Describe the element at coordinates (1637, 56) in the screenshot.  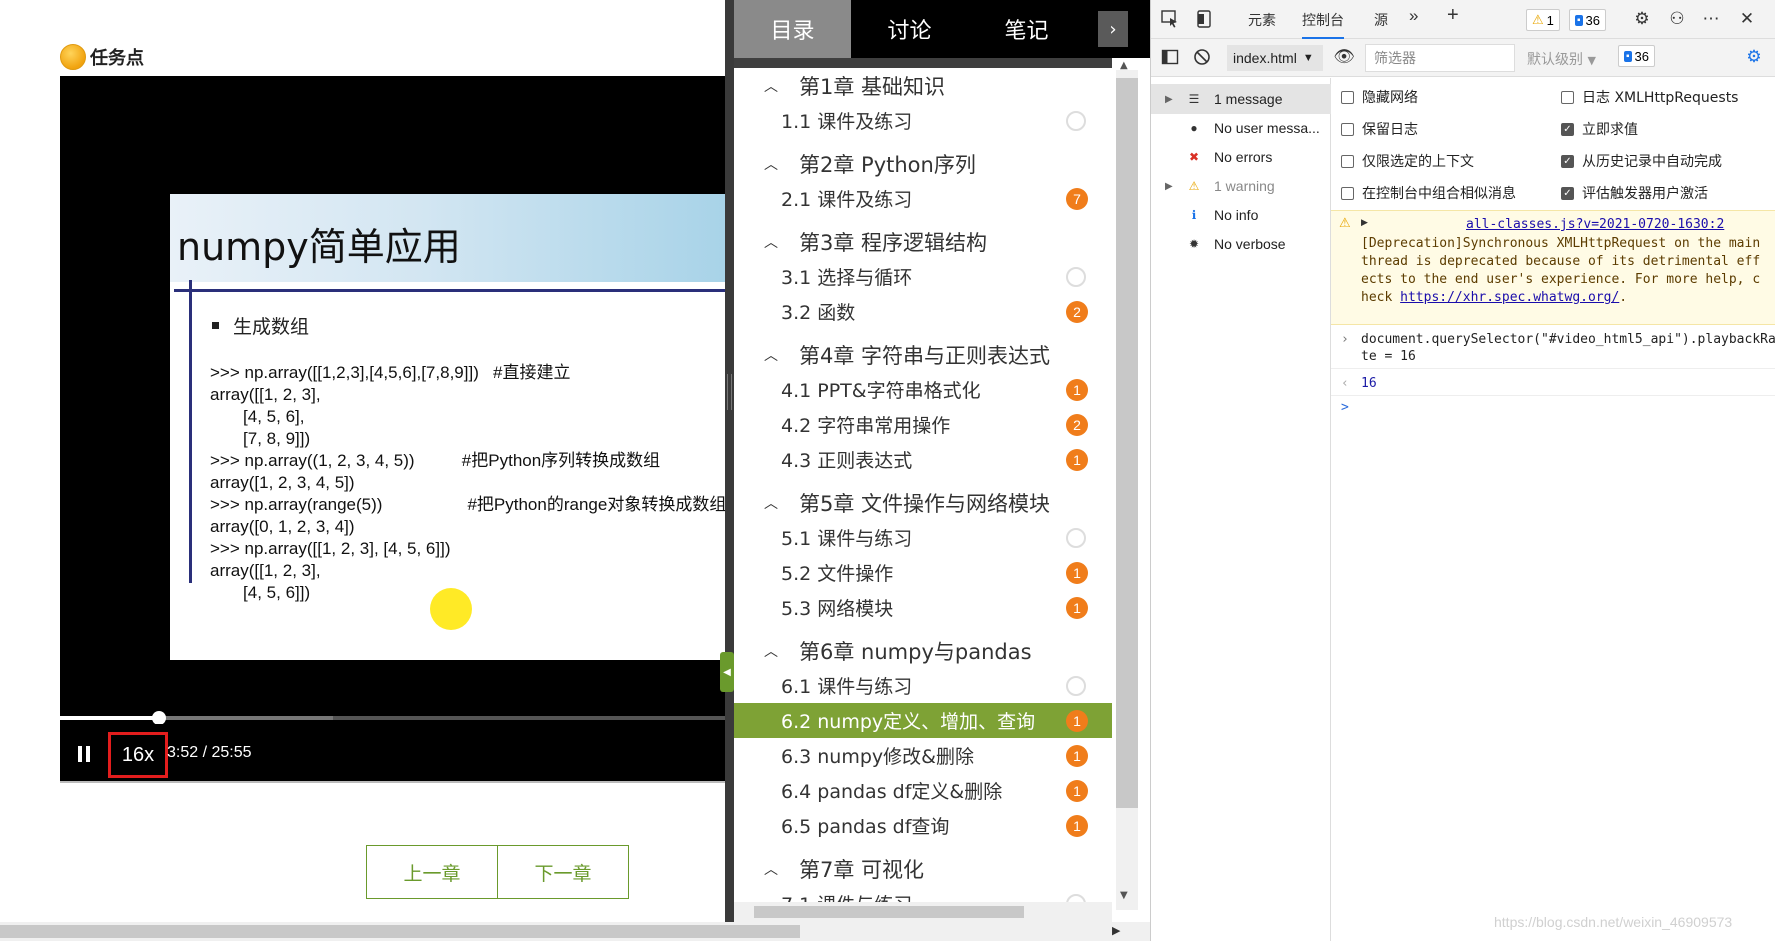
I see `issues-counter: ▪ 36` at that location.